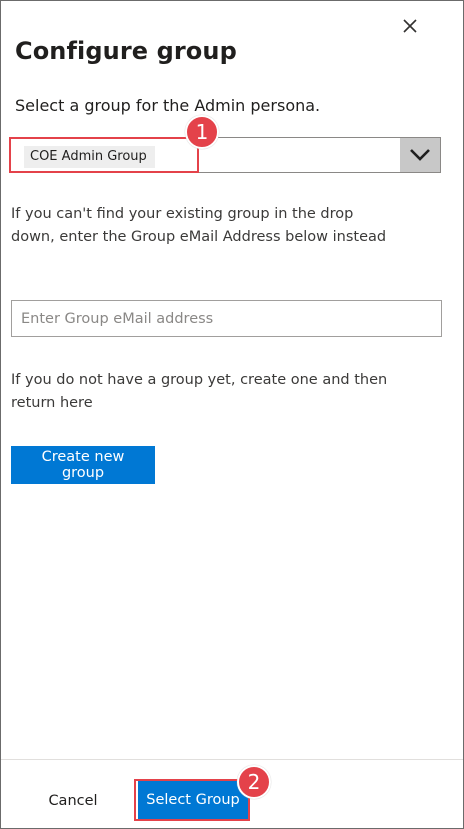 This screenshot has height=829, width=464. I want to click on dropdown-button, so click(420, 155).